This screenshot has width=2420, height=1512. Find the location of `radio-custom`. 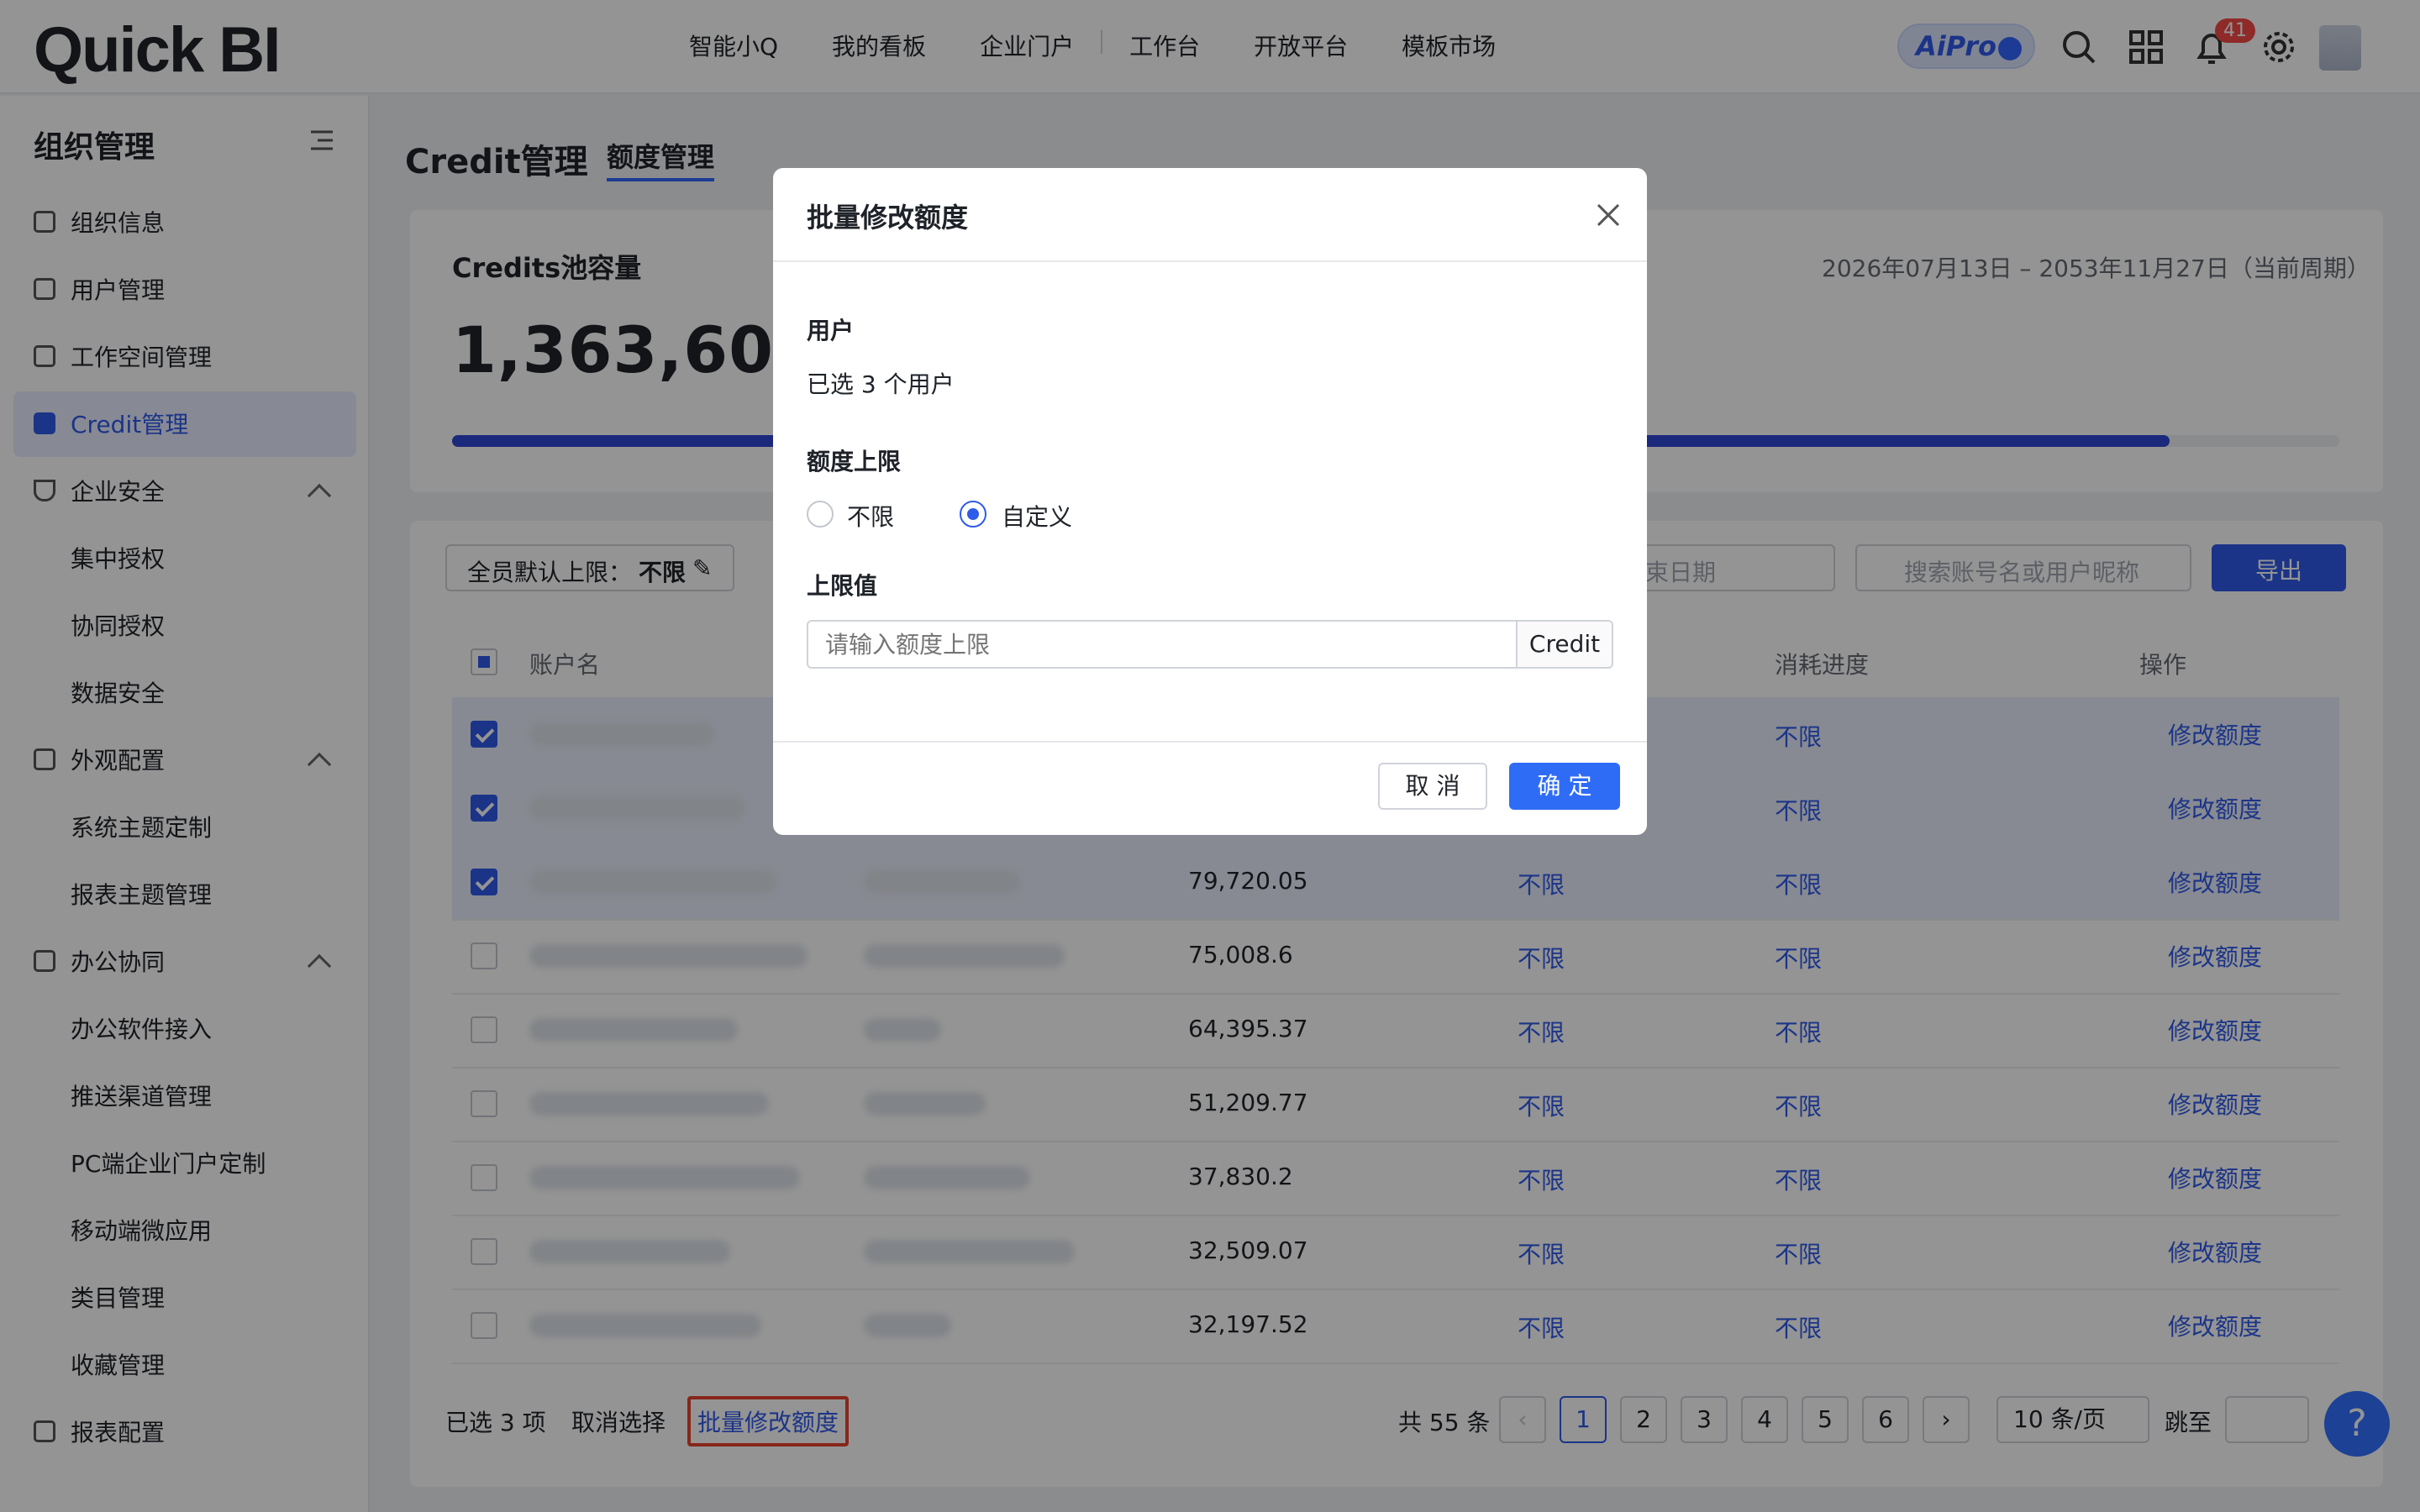

radio-custom is located at coordinates (973, 514).